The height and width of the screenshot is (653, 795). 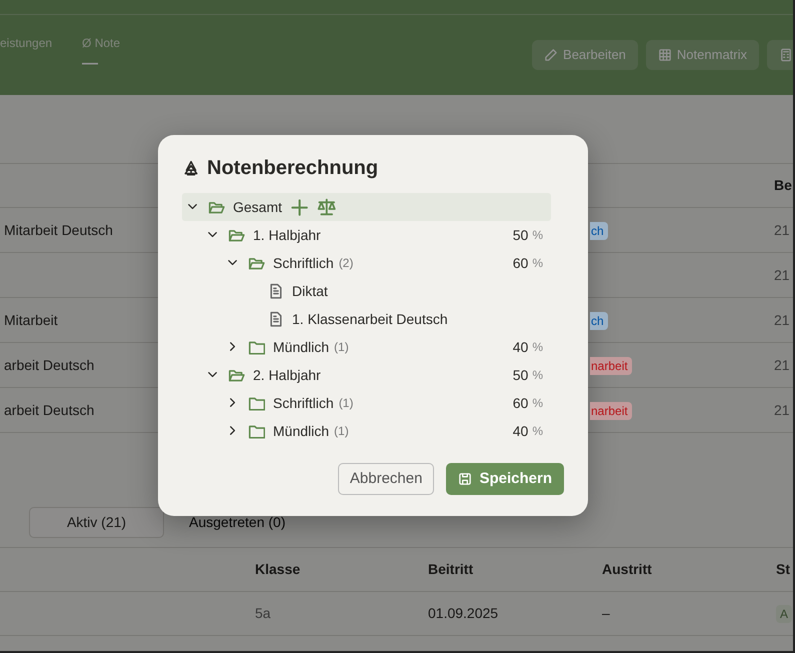 What do you see at coordinates (292, 168) in the screenshot?
I see `dialog-title: Notenberechnung` at bounding box center [292, 168].